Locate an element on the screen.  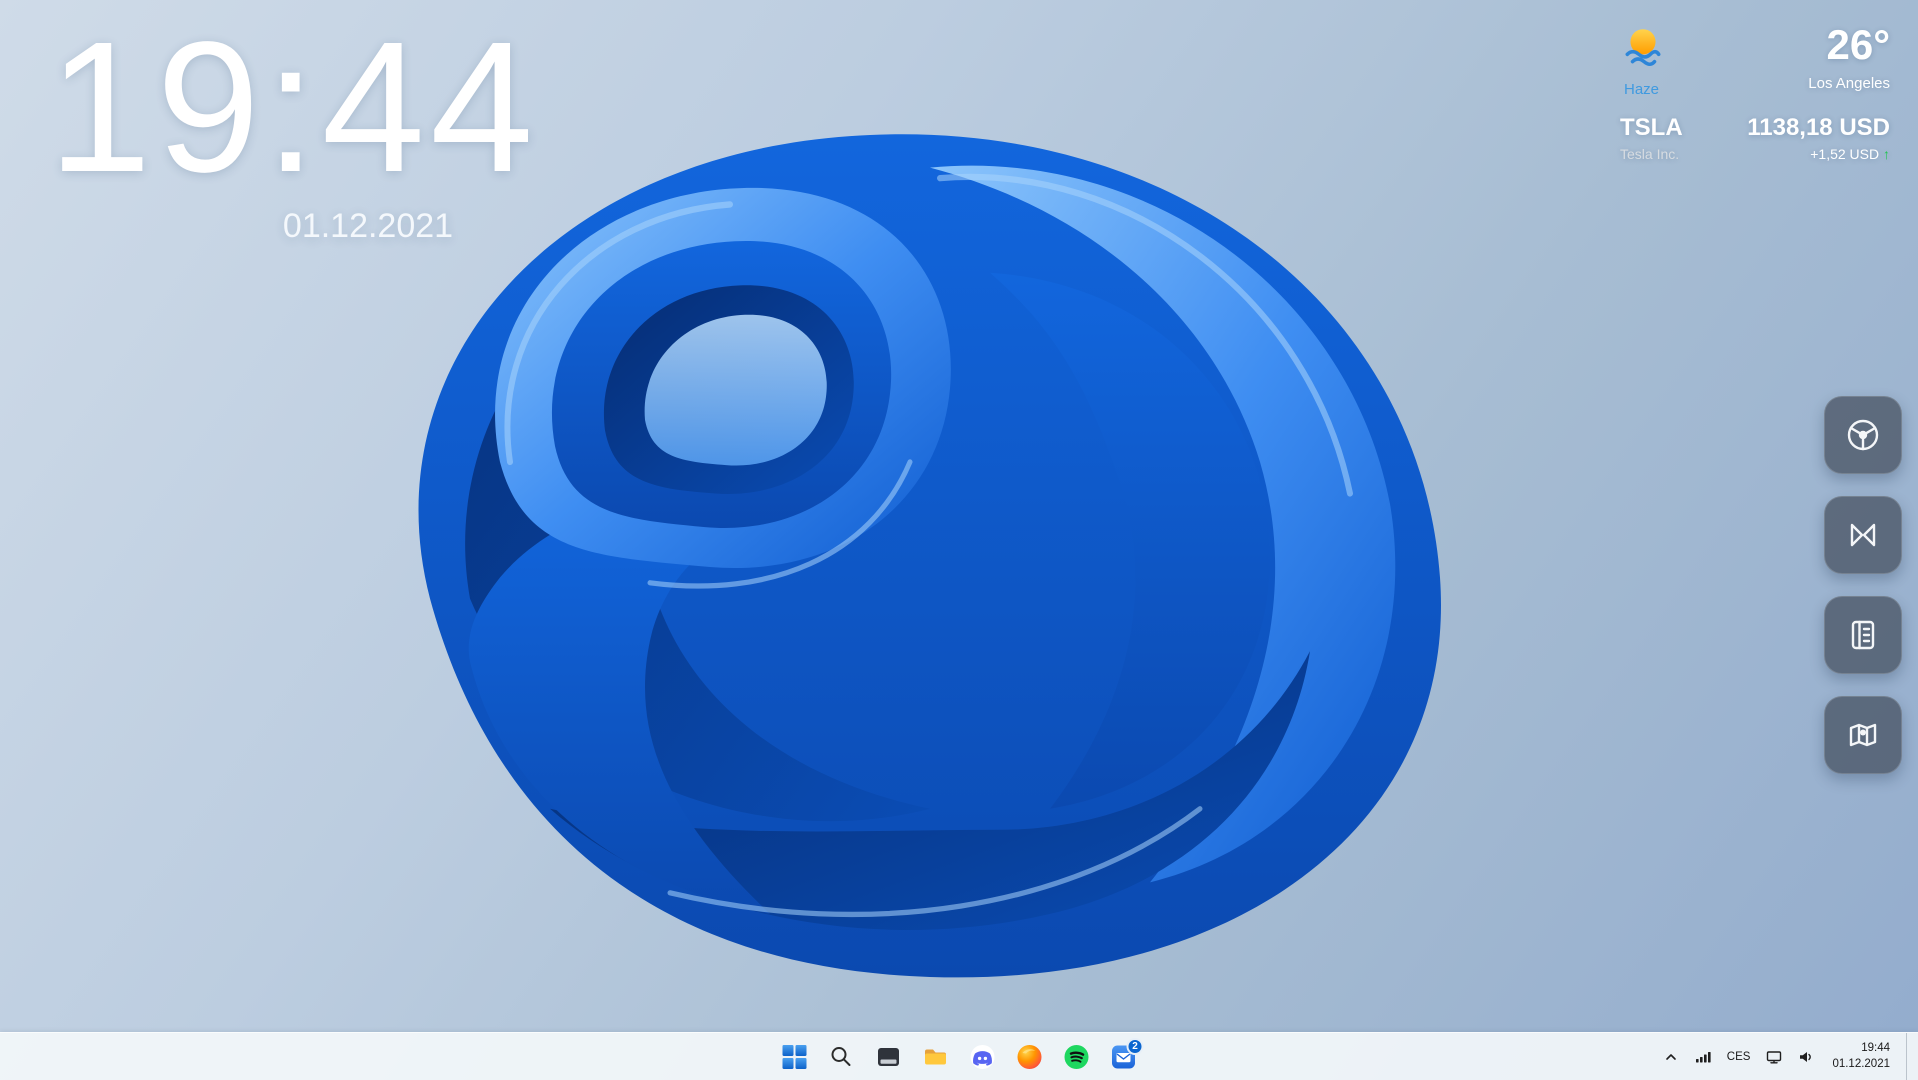
volume-icon is located at coordinates (1806, 1056).